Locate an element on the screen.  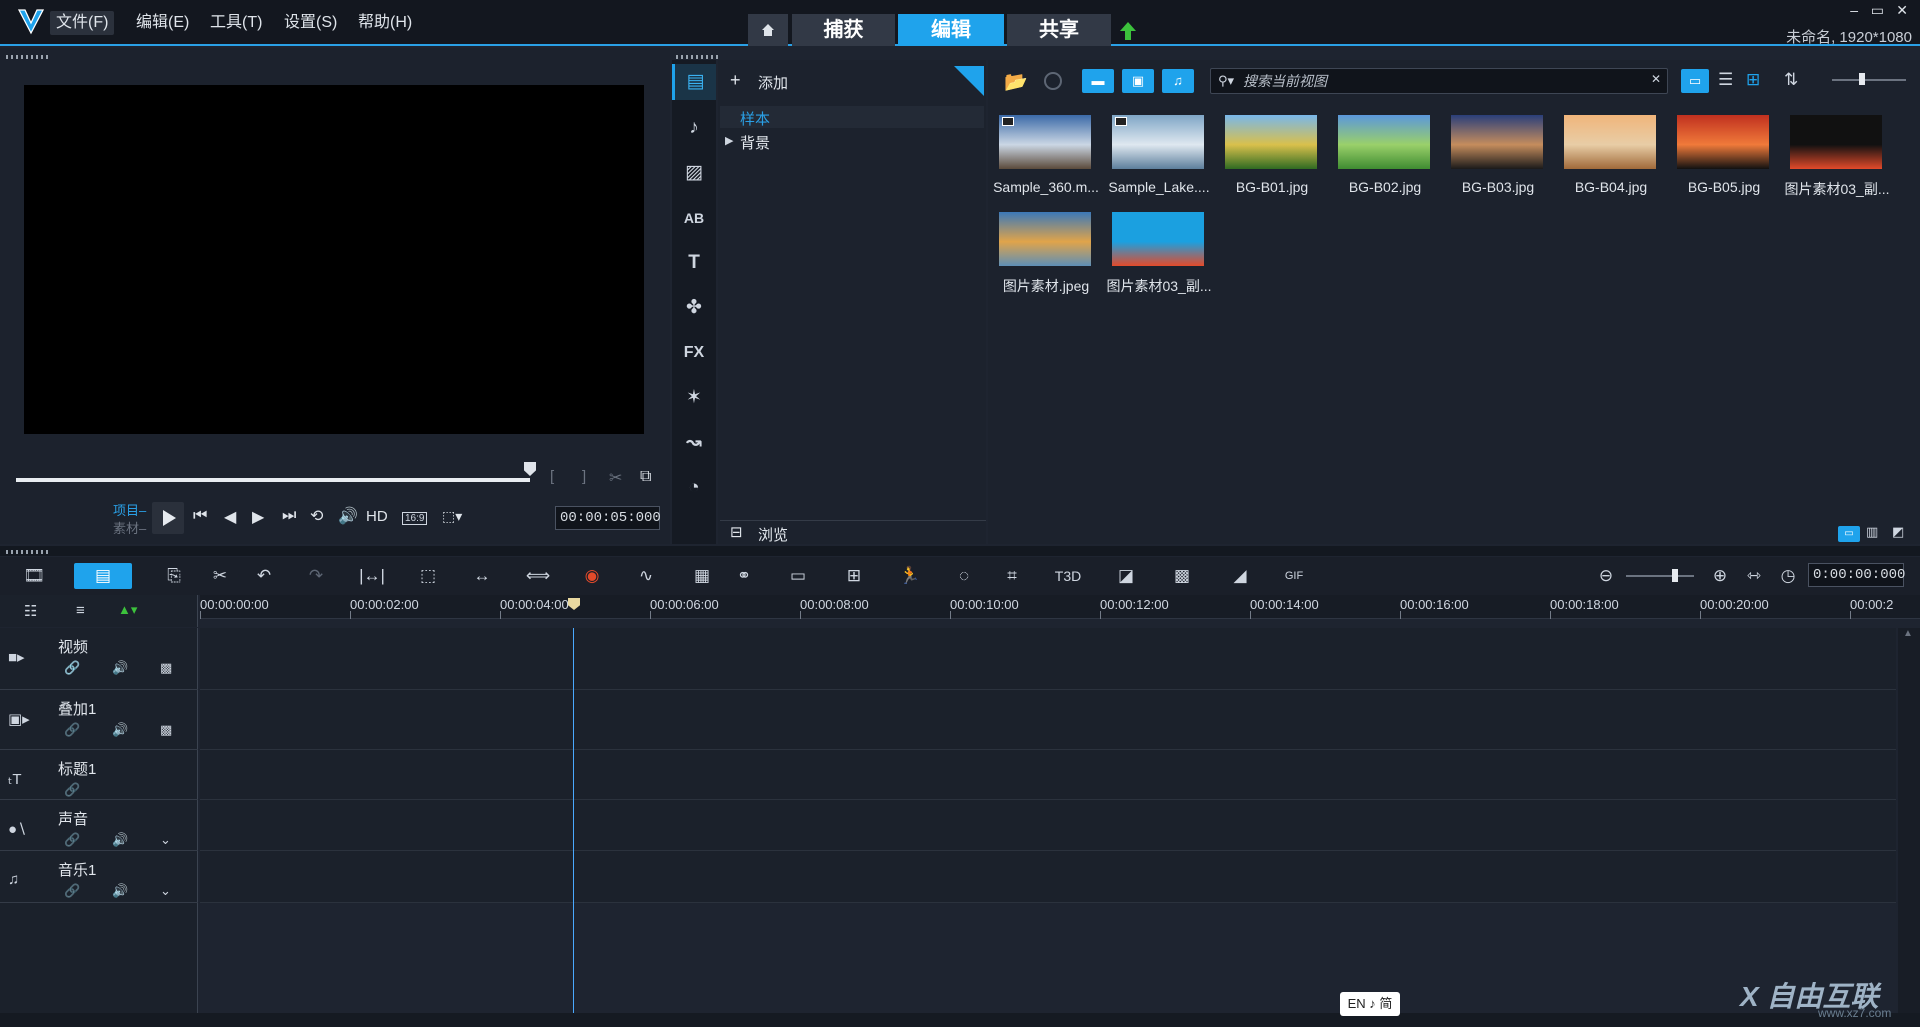
undo-icon: ↶ is located at coordinates (264, 576).